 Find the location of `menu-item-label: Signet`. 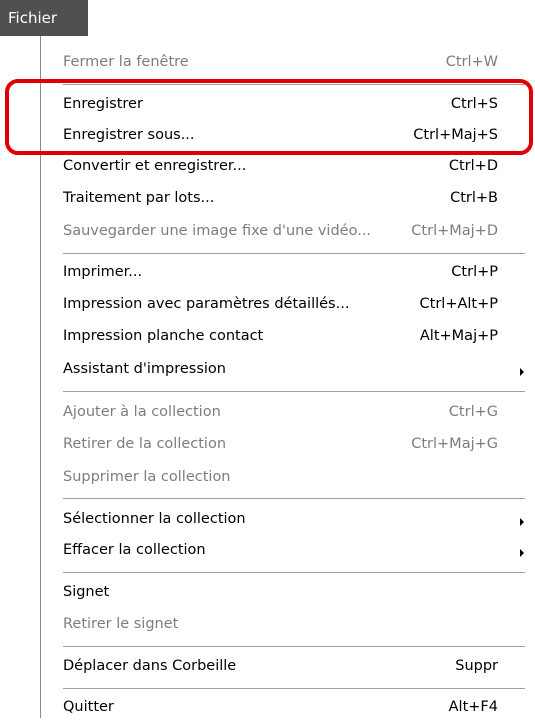

menu-item-label: Signet is located at coordinates (86, 592).